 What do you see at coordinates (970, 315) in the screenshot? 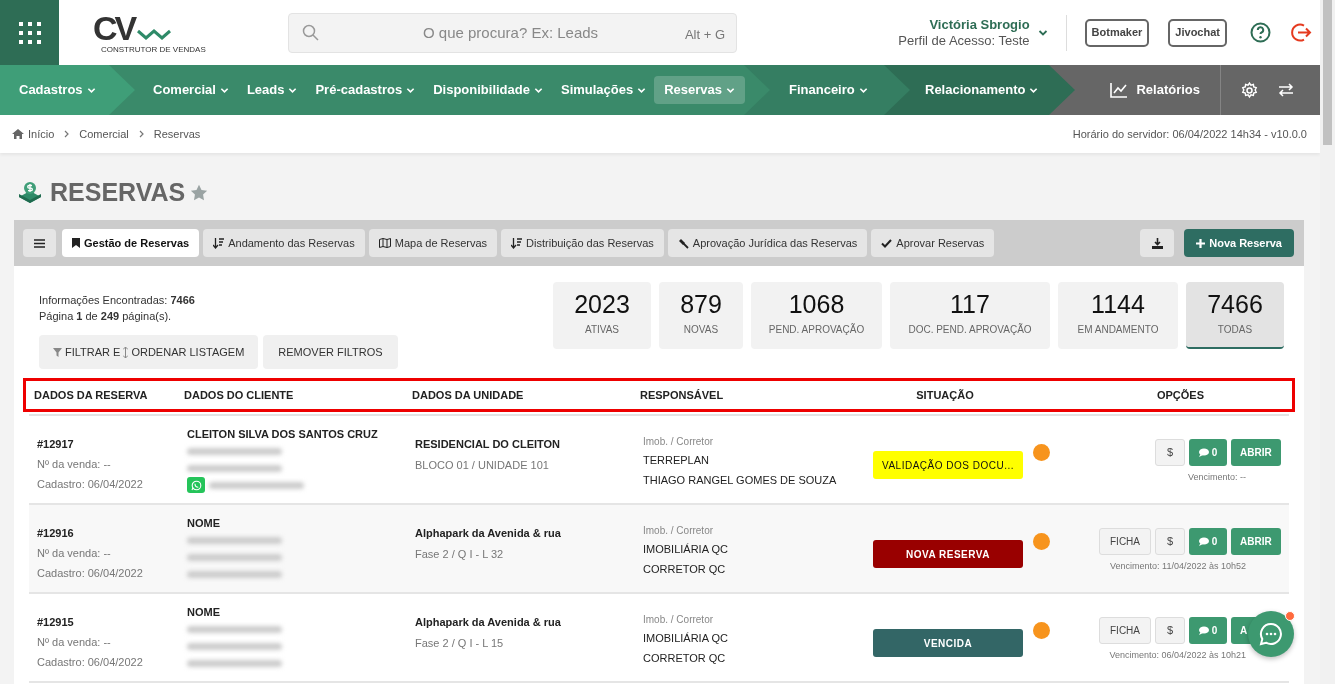
I see `stat-card: 117 DOC. PEND. APROVAÇÃO` at bounding box center [970, 315].